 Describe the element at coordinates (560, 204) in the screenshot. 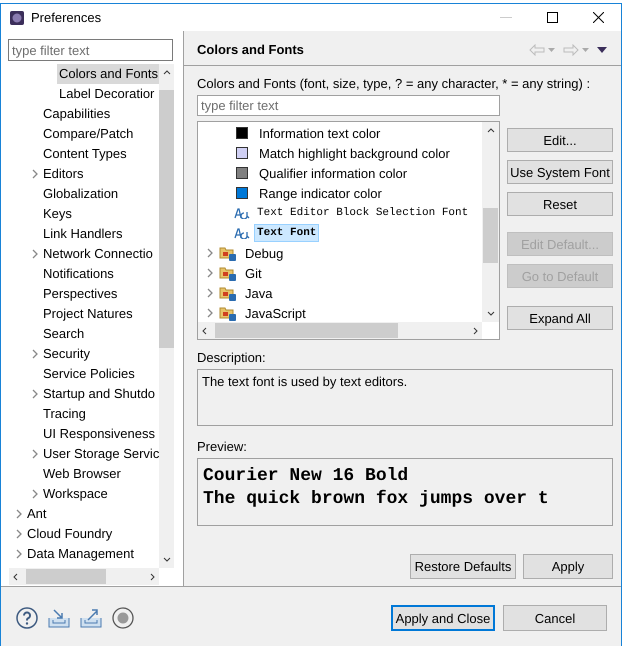

I see `action-button: Reset` at that location.